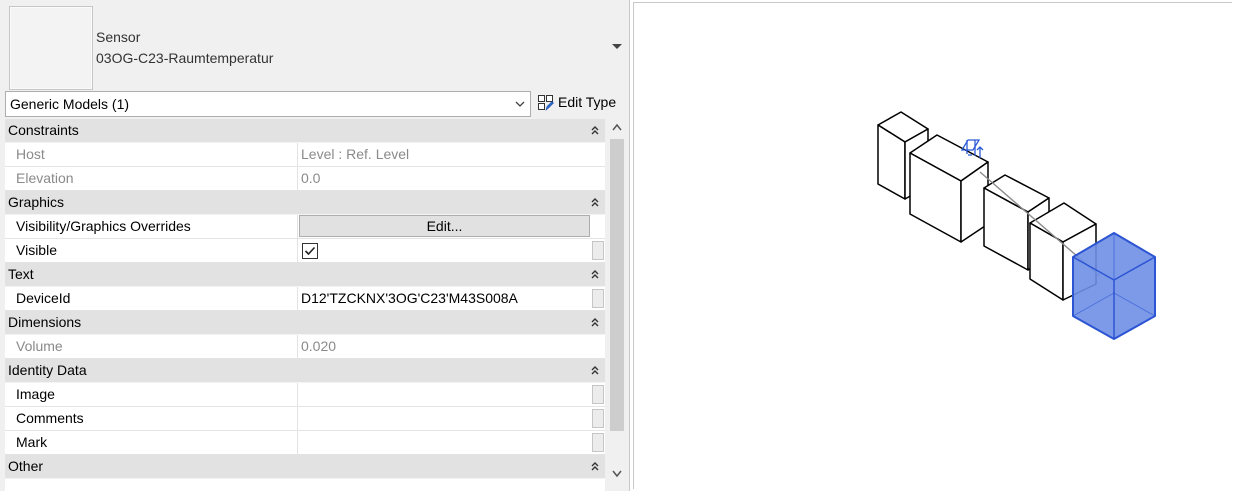 The width and height of the screenshot is (1234, 491). I want to click on type-name: 03OG-C23-Raumtemperatur, so click(185, 58).